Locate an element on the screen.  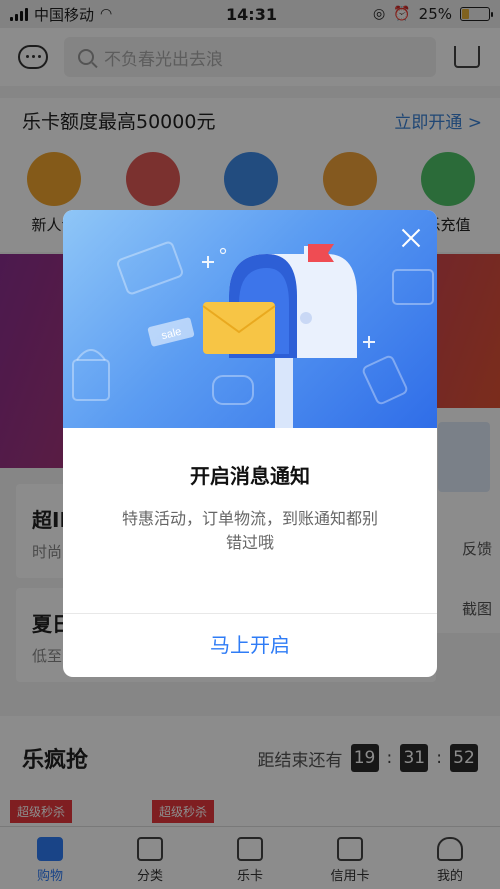
dialog-title: 开启消息通知 is located at coordinates (250, 476).